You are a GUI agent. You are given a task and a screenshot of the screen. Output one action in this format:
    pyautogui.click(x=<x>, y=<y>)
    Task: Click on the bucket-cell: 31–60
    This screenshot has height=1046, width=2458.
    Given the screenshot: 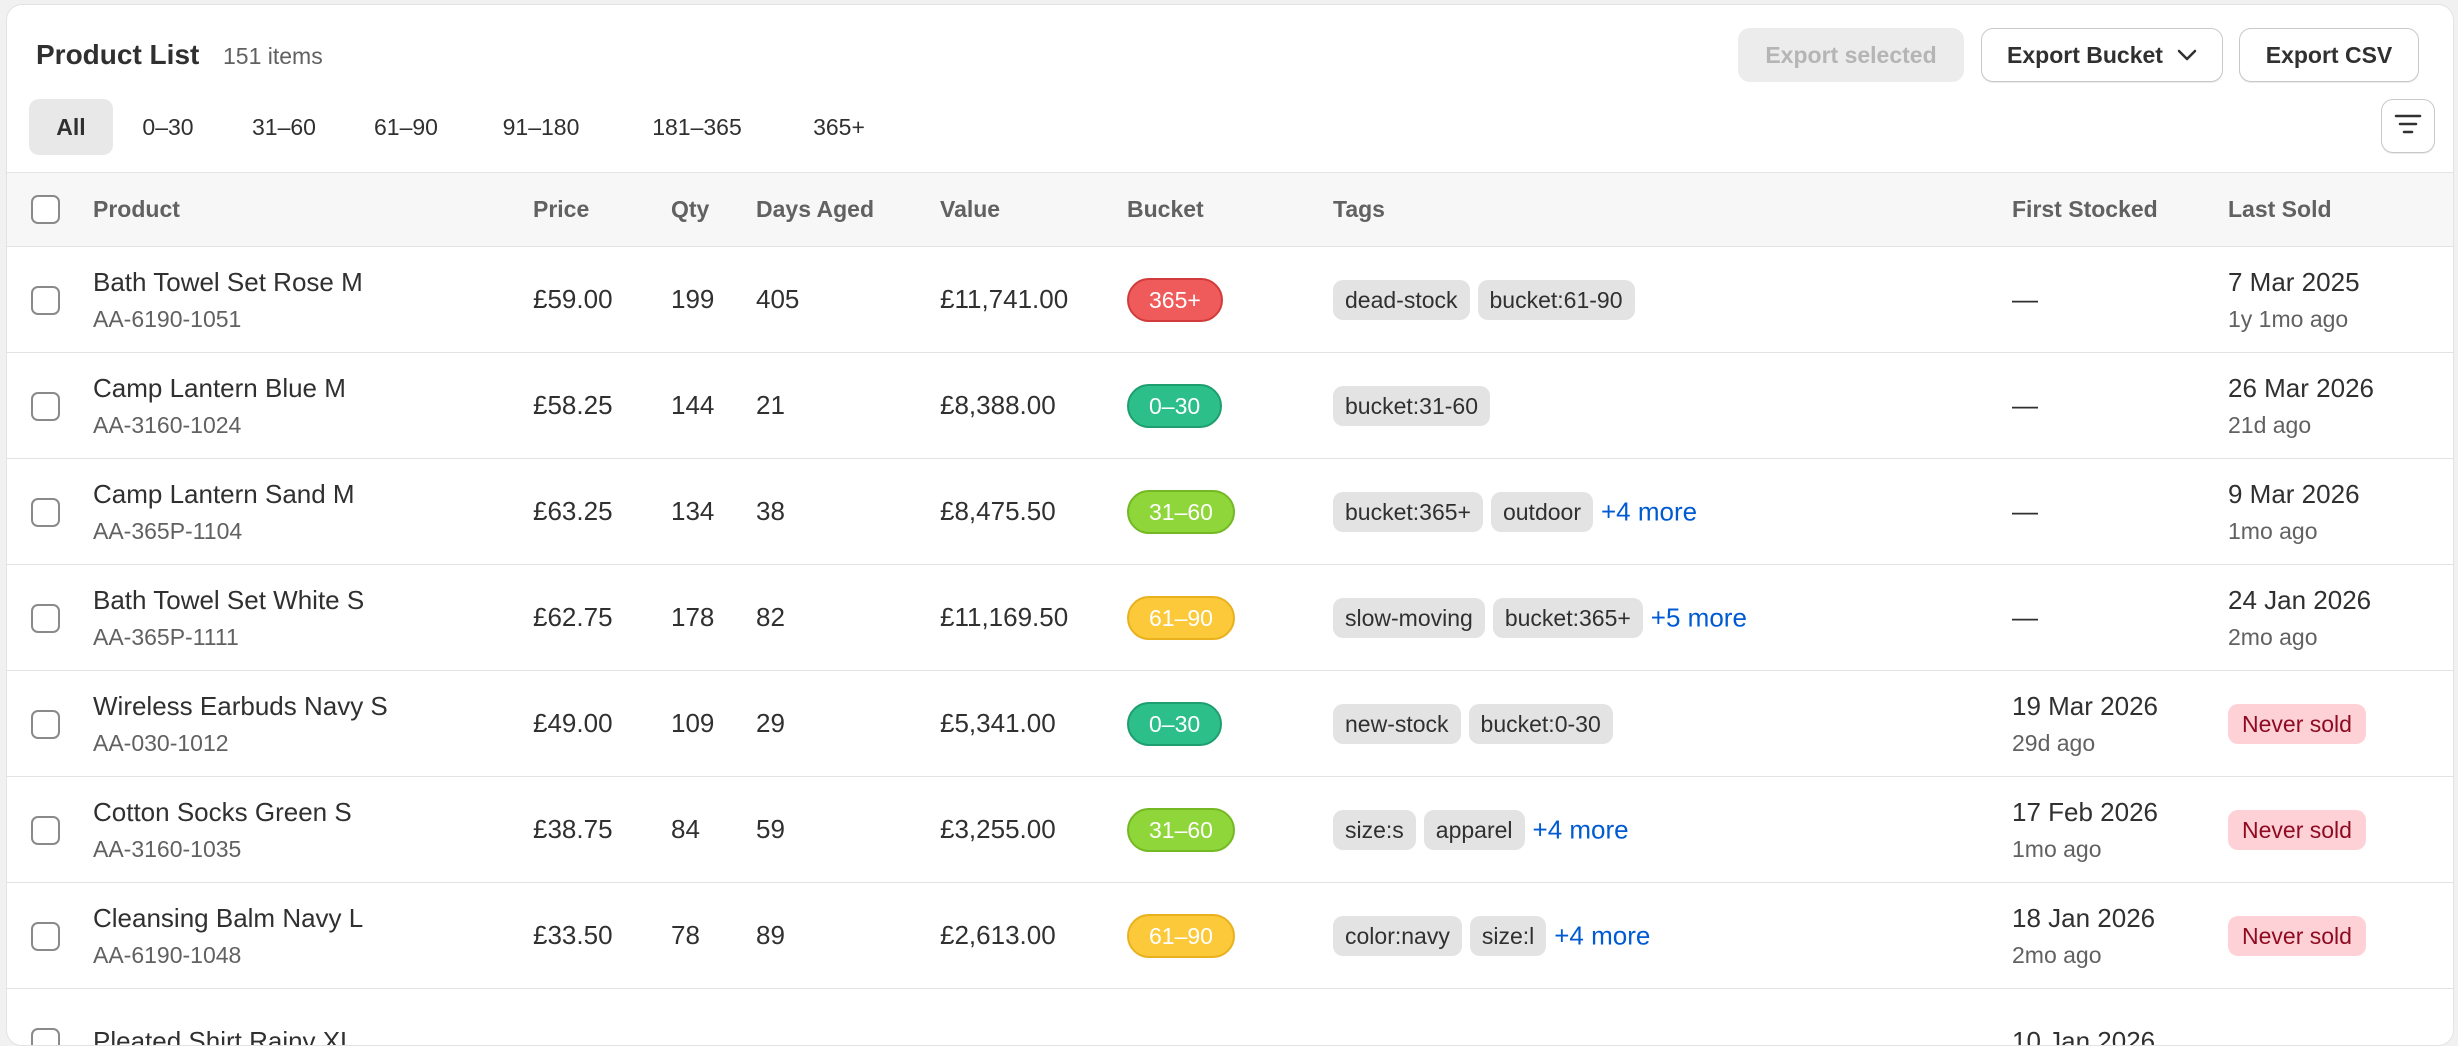 What is the action you would take?
    pyautogui.click(x=1230, y=512)
    